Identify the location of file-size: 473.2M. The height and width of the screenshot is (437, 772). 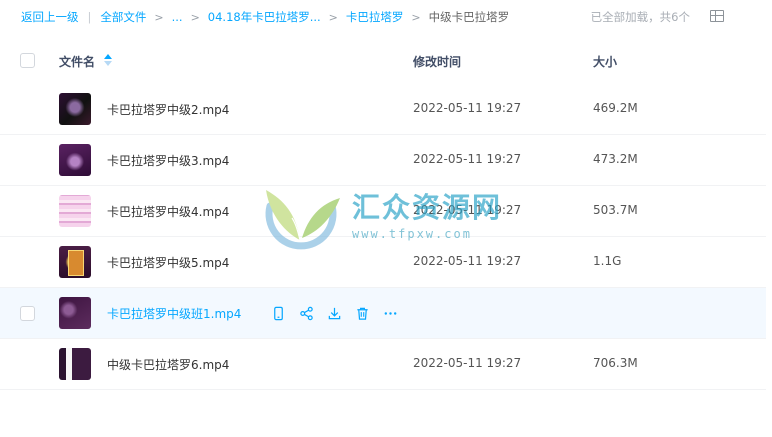
(615, 159).